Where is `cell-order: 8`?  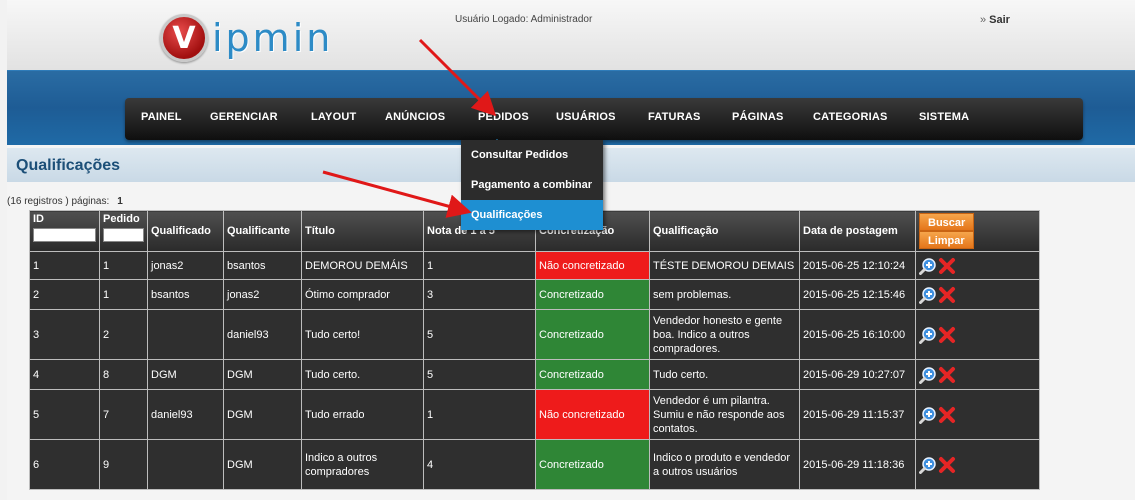
cell-order: 8 is located at coordinates (123, 374).